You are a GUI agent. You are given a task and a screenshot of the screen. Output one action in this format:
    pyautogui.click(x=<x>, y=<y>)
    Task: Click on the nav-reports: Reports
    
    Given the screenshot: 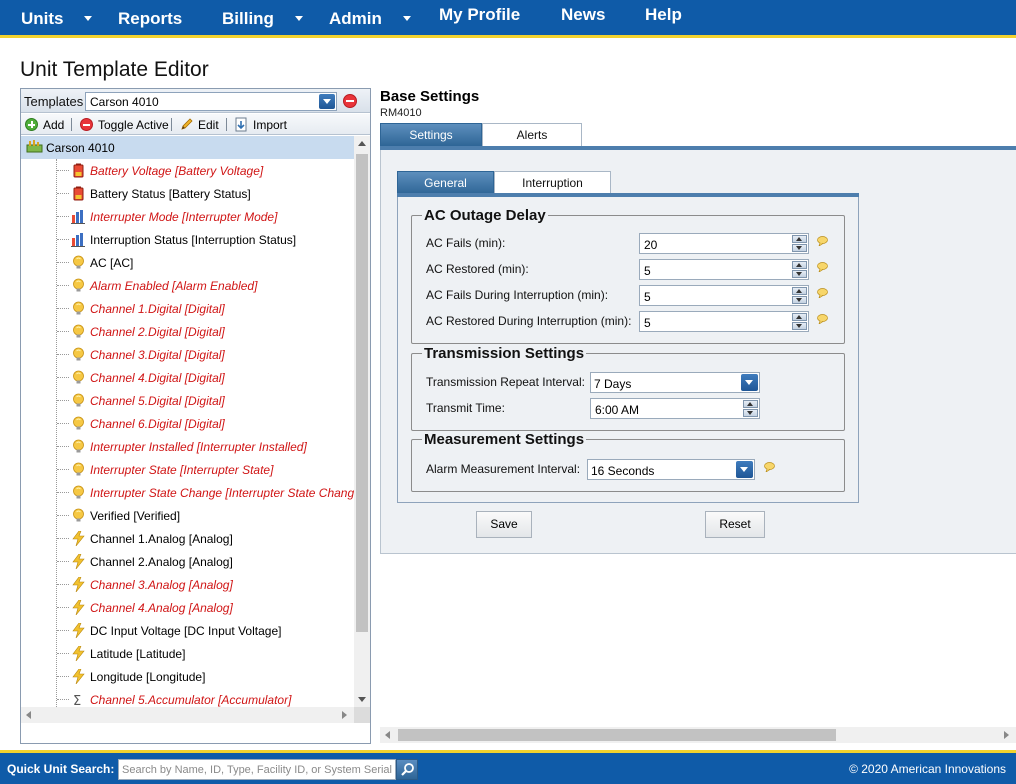 What is the action you would take?
    pyautogui.click(x=150, y=19)
    